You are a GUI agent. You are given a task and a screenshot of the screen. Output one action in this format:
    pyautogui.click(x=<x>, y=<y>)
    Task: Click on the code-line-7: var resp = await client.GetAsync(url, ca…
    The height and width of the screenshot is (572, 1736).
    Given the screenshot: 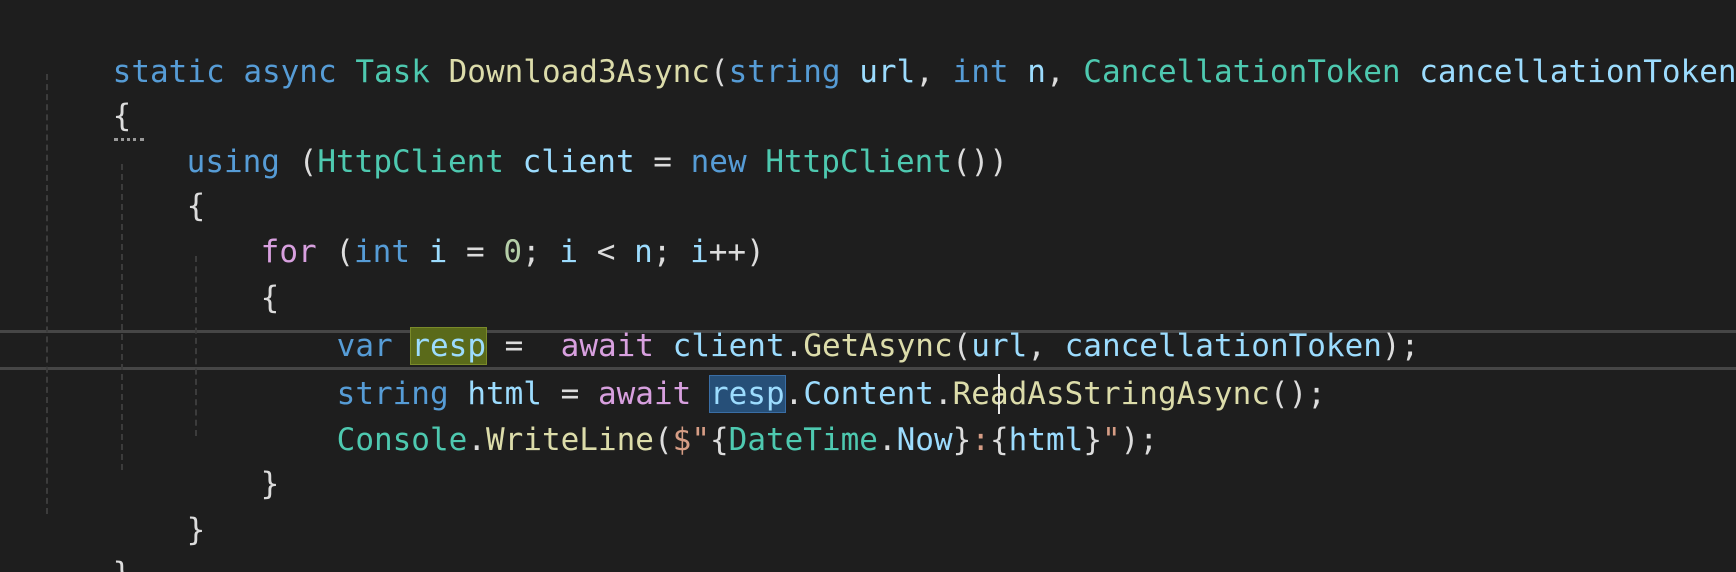 What is the action you would take?
    pyautogui.click(x=840, y=322)
    